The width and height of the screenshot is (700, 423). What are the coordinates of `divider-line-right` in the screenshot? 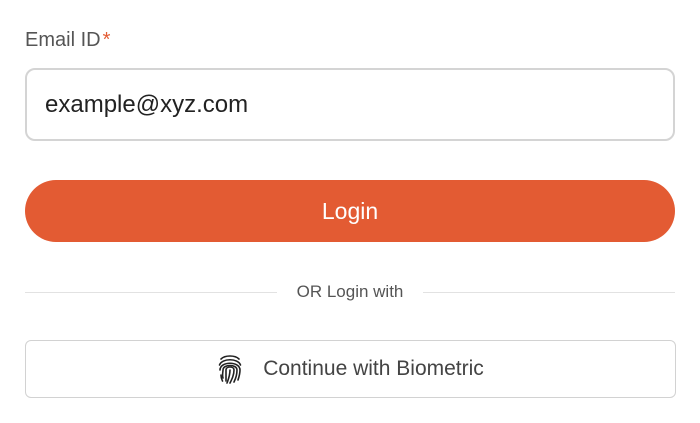 It's located at (549, 292).